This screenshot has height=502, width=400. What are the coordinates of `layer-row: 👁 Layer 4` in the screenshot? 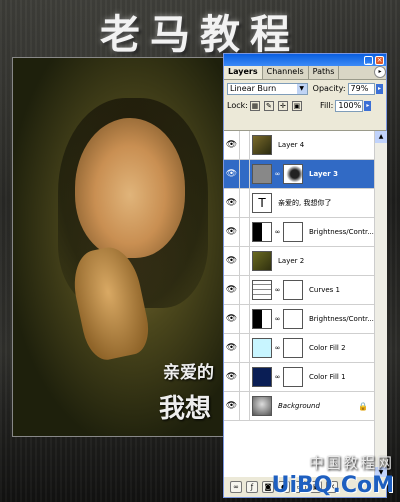 It's located at (299, 145).